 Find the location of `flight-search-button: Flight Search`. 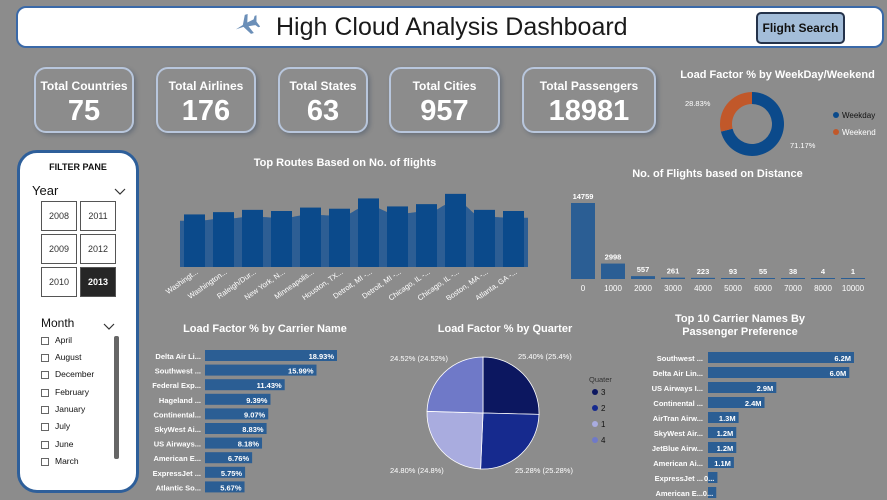

flight-search-button: Flight Search is located at coordinates (800, 28).